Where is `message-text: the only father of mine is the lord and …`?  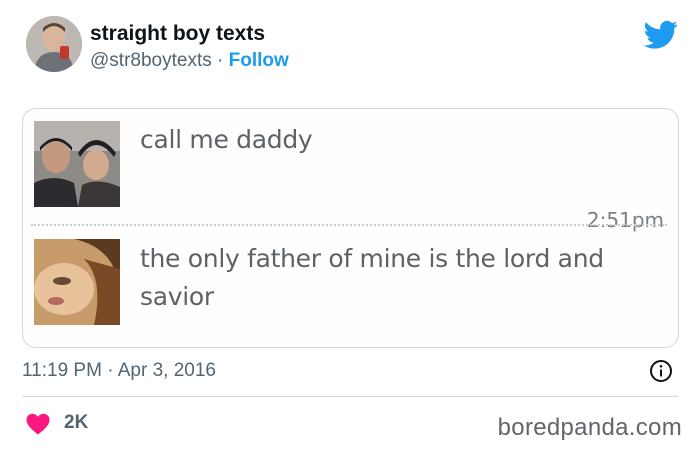
message-text: the only father of mine is the lord and … is located at coordinates (372, 277).